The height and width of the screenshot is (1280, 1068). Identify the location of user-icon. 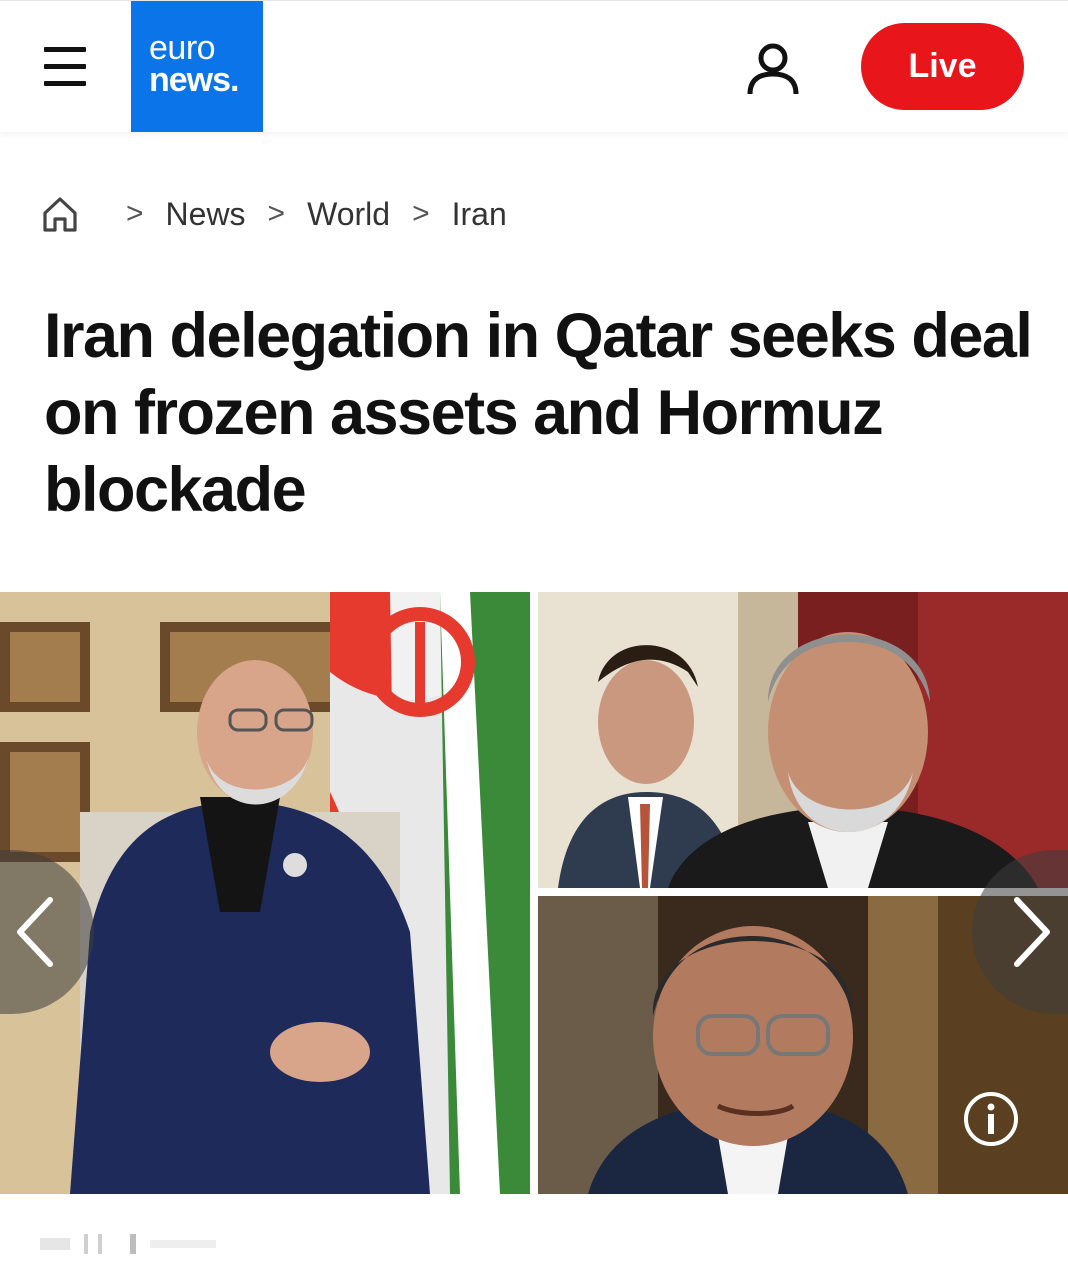
(773, 69).